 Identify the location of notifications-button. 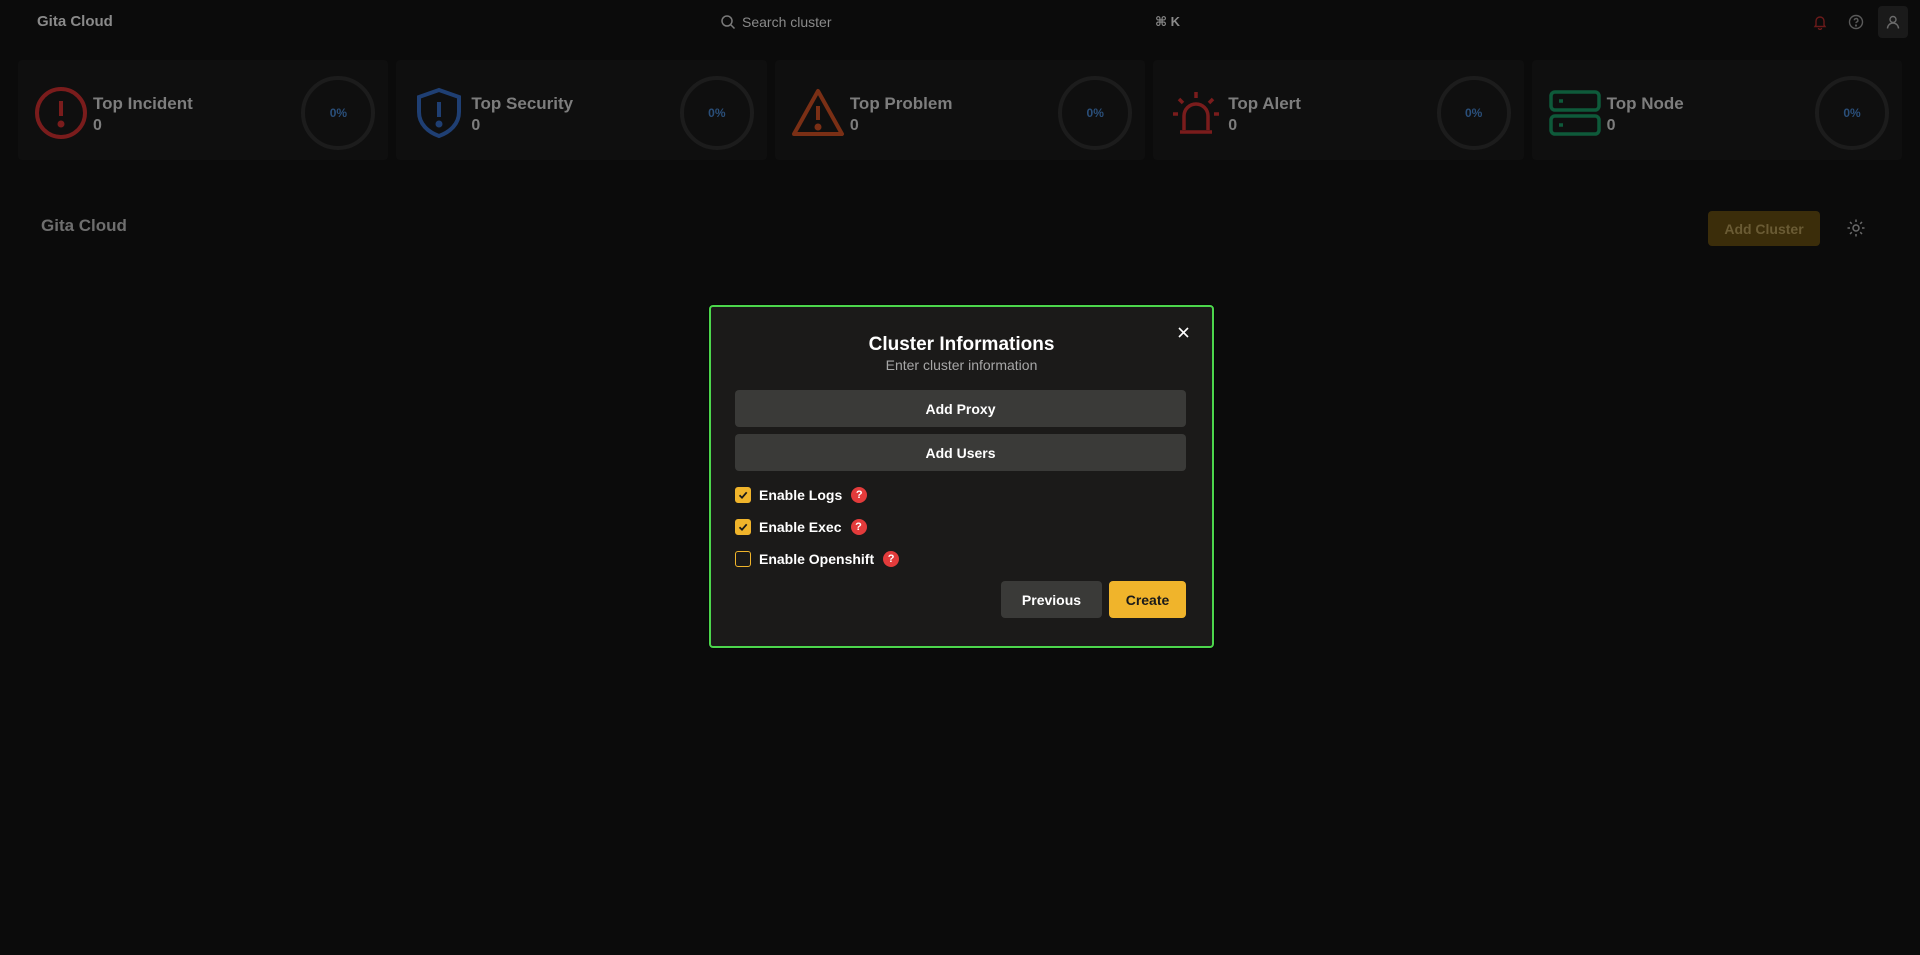
(1820, 22).